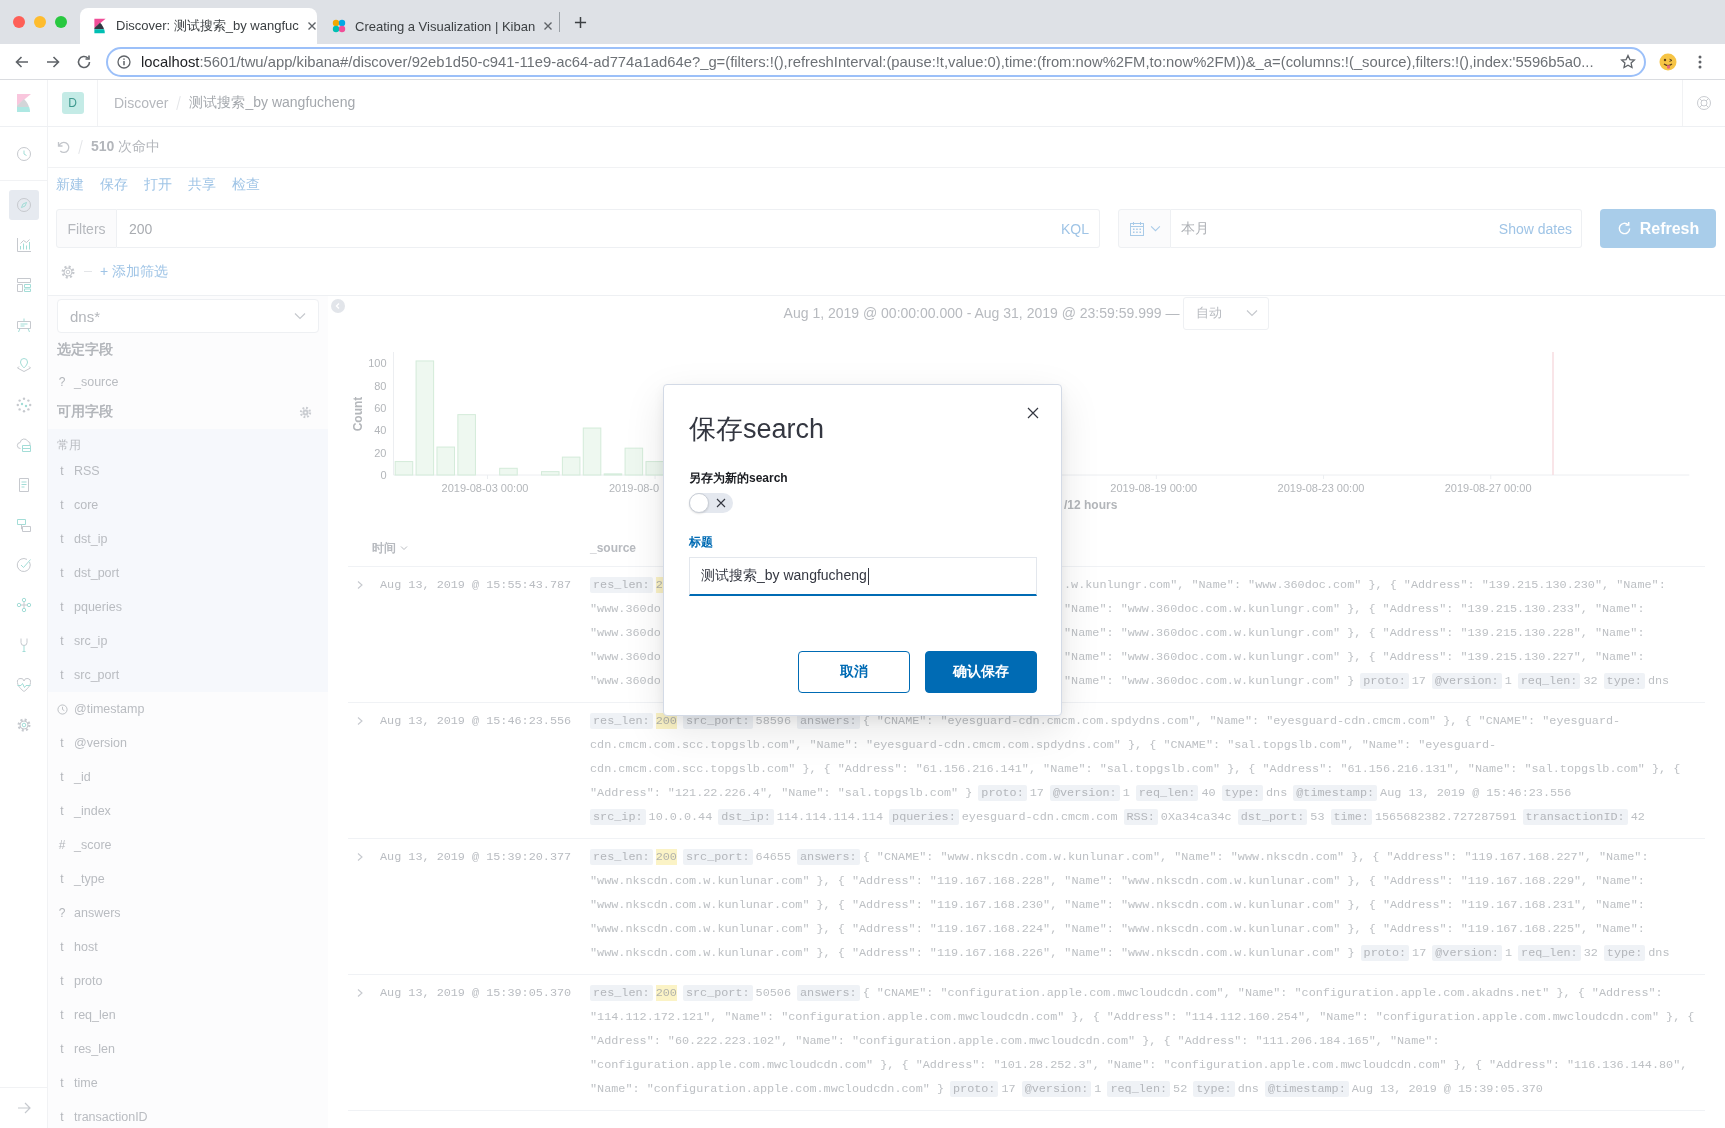  What do you see at coordinates (23, 445) in the screenshot?
I see `cloud-server-icon` at bounding box center [23, 445].